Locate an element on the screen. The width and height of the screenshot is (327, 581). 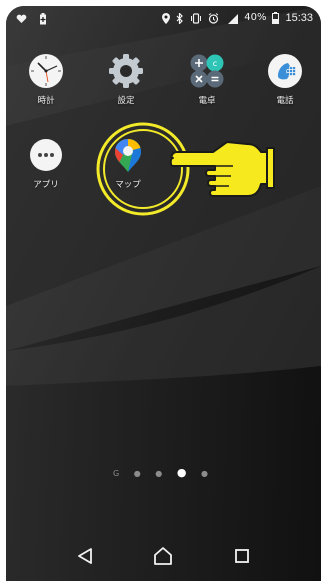
pointing-hand-icon is located at coordinates (222, 169).